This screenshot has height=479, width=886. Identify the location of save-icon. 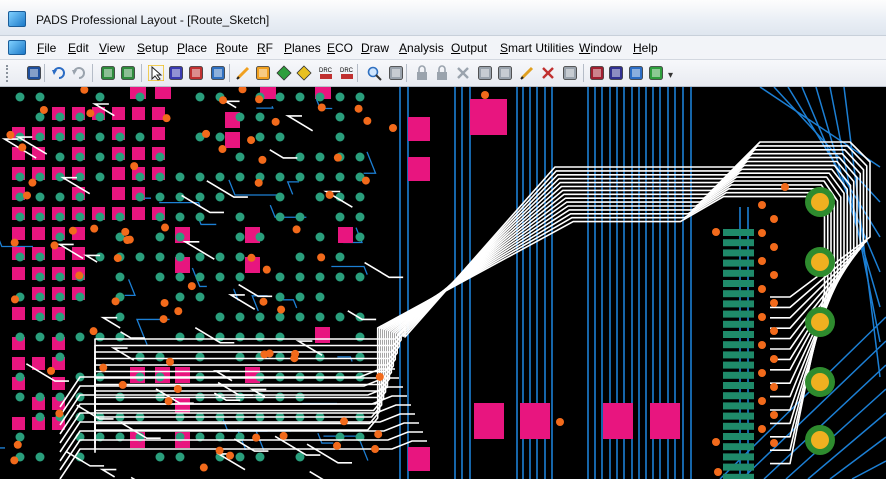
(34, 73).